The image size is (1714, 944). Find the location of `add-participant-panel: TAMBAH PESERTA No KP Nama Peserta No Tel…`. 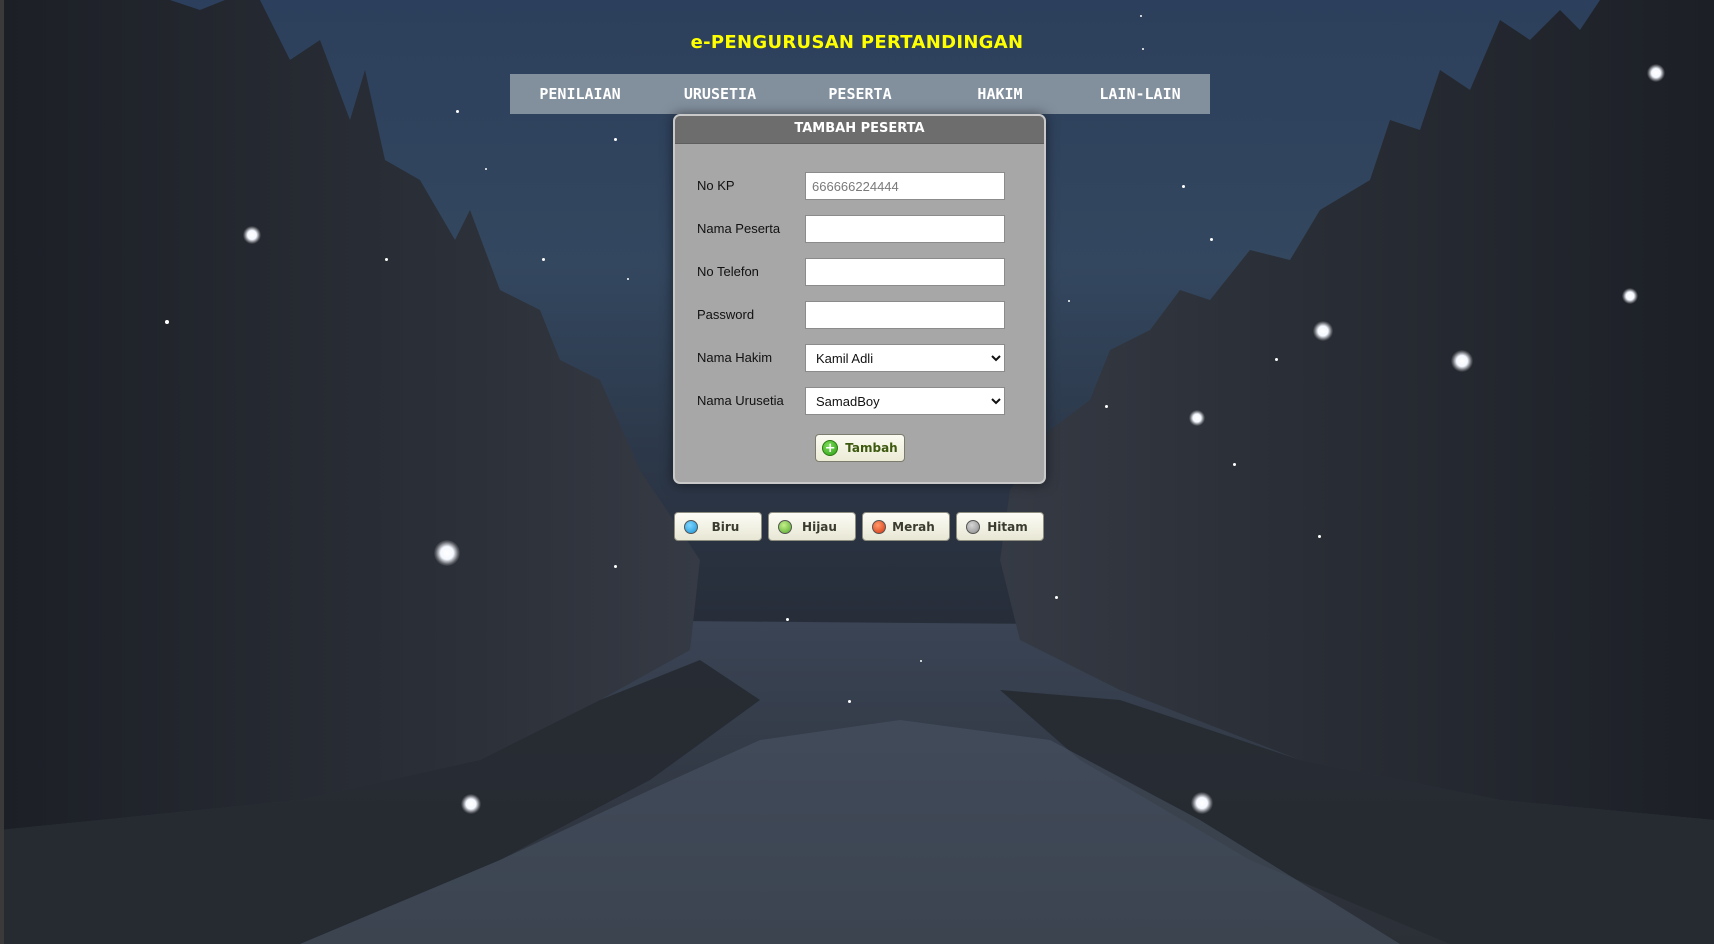

add-participant-panel: TAMBAH PESERTA No KP Nama Peserta No Tel… is located at coordinates (859, 299).